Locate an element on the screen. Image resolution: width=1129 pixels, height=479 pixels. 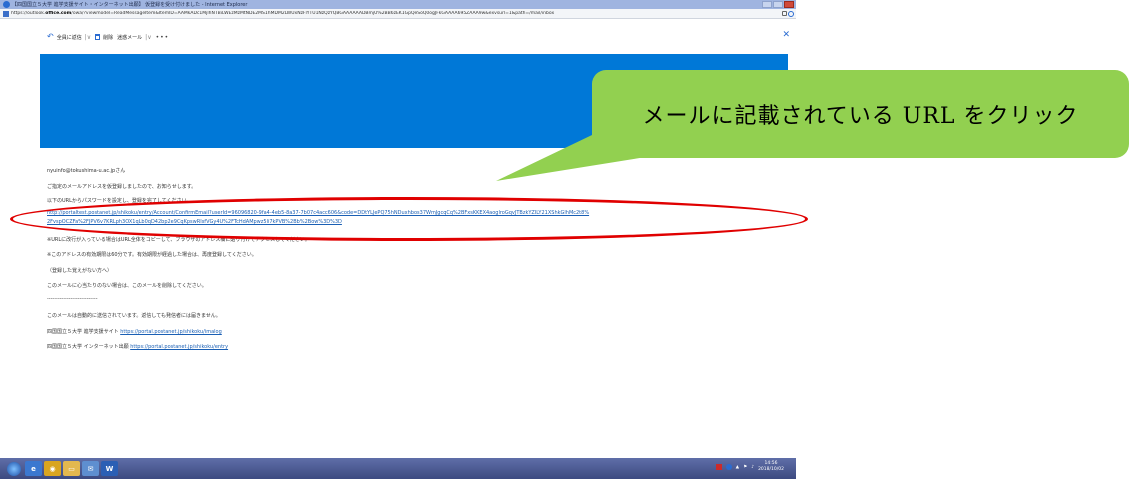
callout-text: メールに記載されている URL をクリック is located at coordinates (860, 116).